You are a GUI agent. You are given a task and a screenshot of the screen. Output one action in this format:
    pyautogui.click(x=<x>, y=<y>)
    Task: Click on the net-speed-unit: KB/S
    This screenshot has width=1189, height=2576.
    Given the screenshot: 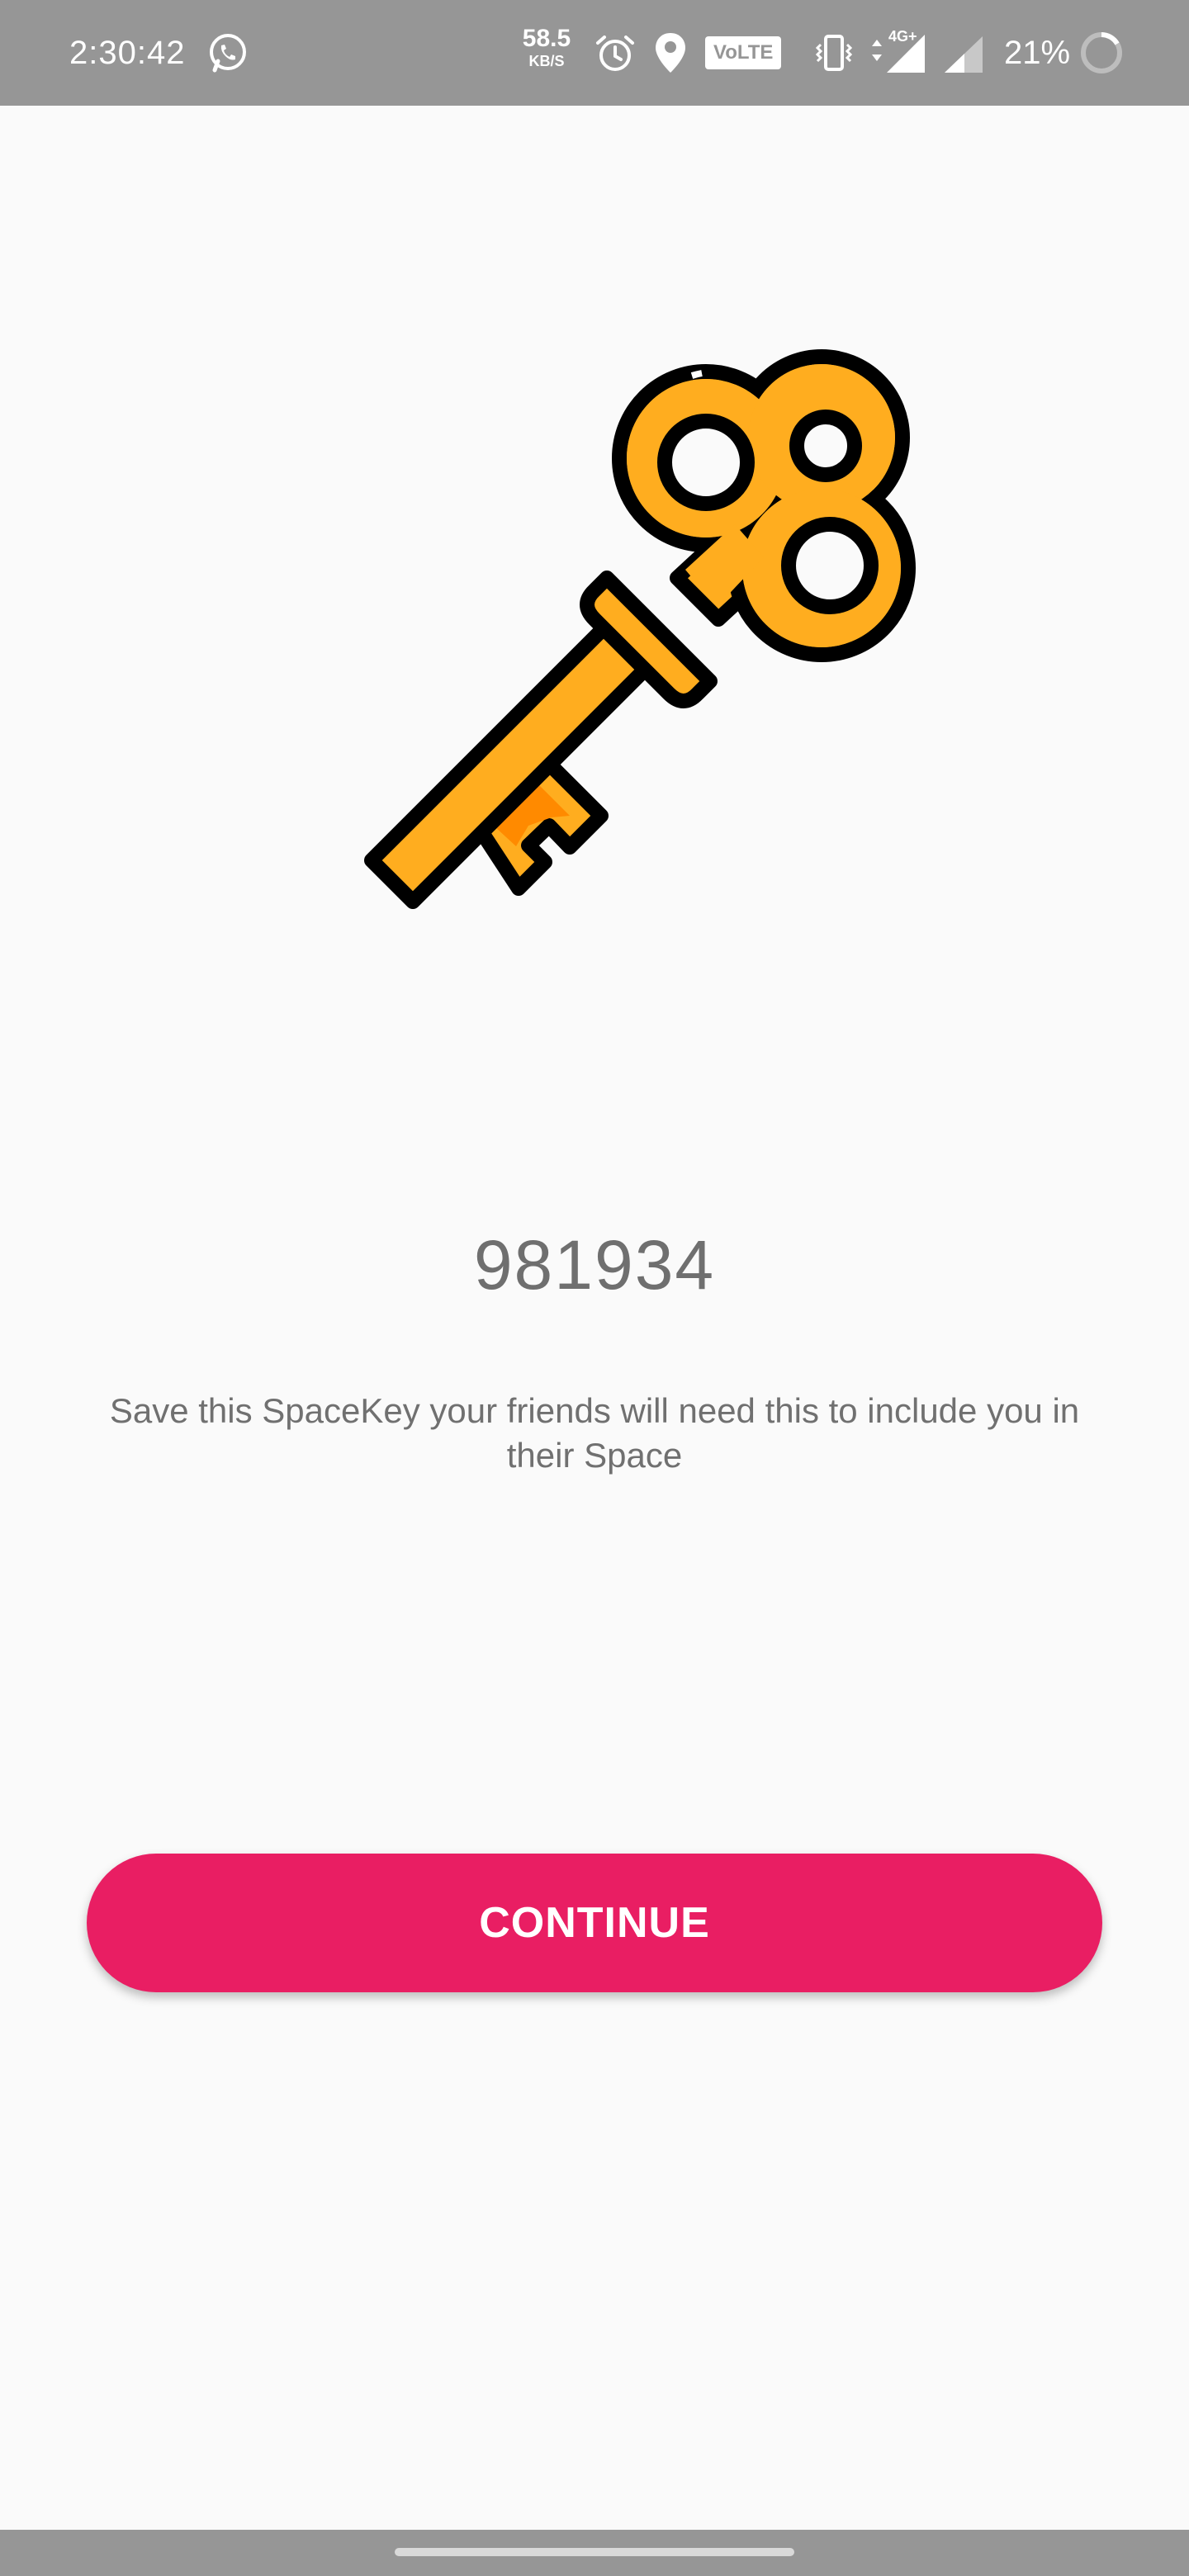 What is the action you would take?
    pyautogui.click(x=546, y=61)
    